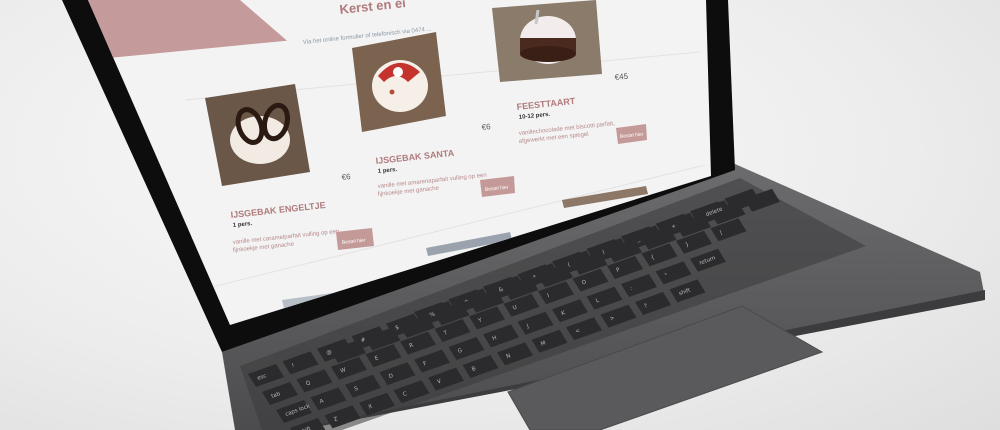  I want to click on product-image-feesttaart, so click(547, 41).